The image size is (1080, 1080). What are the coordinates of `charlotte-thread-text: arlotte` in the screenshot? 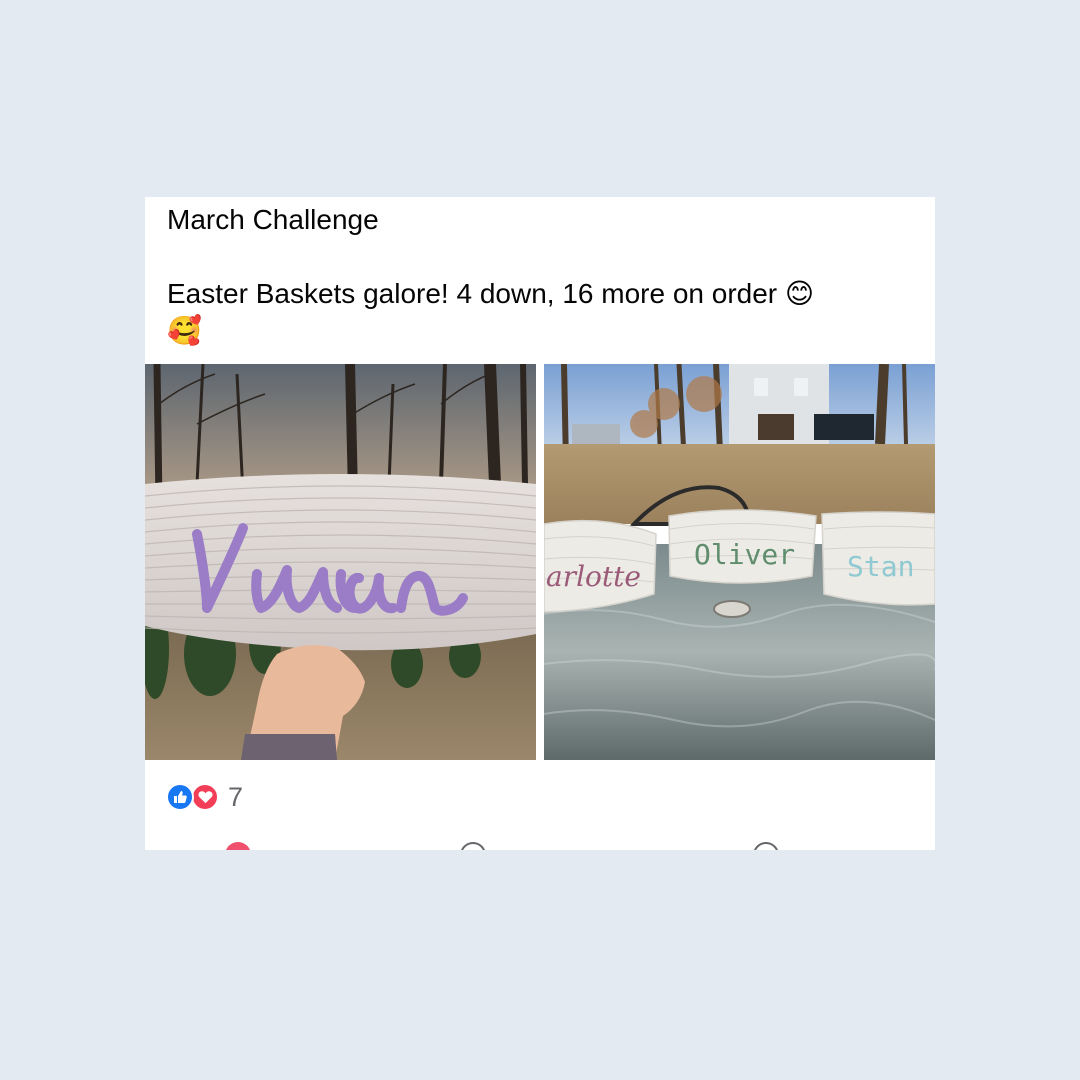 It's located at (593, 576).